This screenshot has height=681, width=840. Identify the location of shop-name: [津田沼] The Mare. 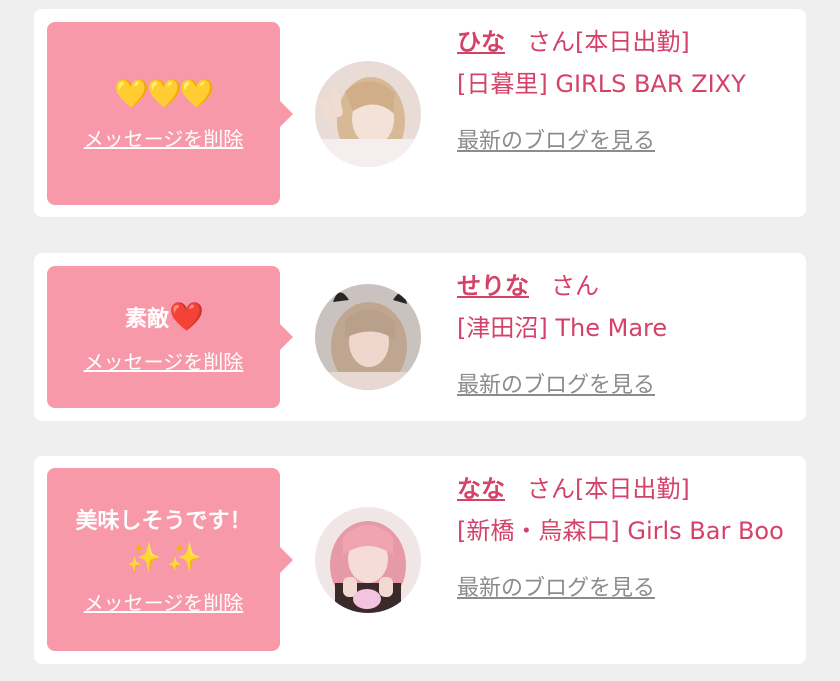
(562, 328).